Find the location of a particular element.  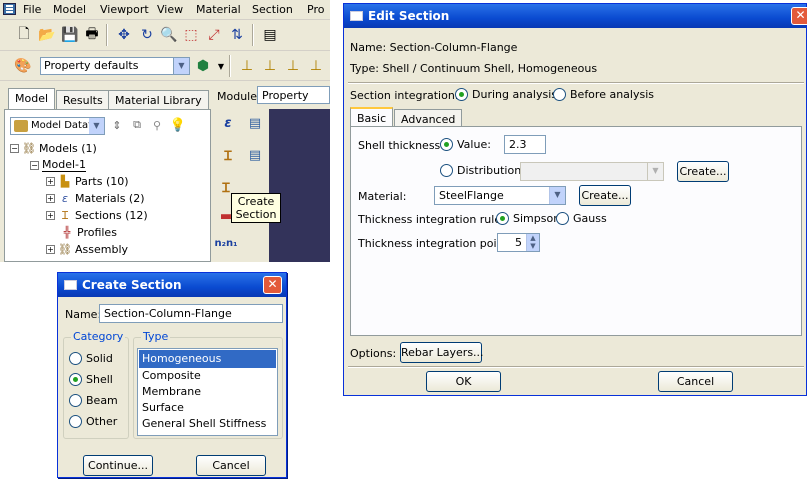

distribution-select: ▼ is located at coordinates (592, 171).